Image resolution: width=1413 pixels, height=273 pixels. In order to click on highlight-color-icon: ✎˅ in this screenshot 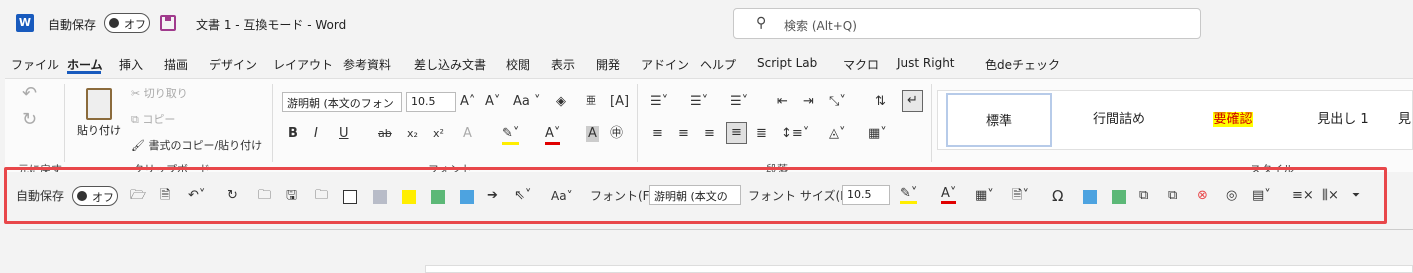, I will do `click(511, 135)`.